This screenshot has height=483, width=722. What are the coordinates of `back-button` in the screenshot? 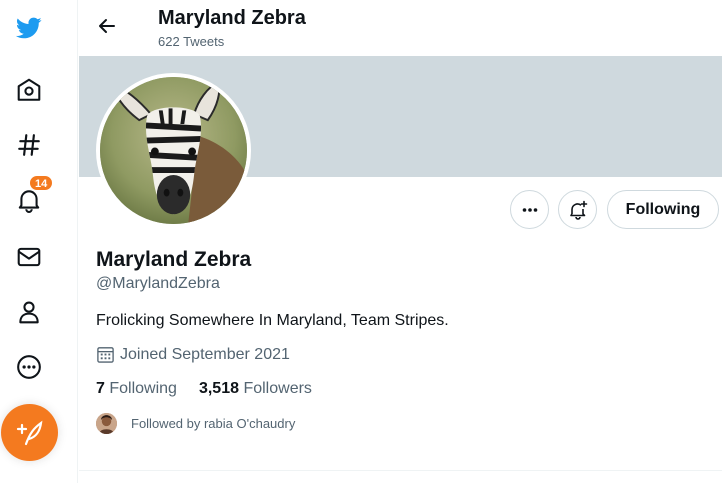 It's located at (107, 26).